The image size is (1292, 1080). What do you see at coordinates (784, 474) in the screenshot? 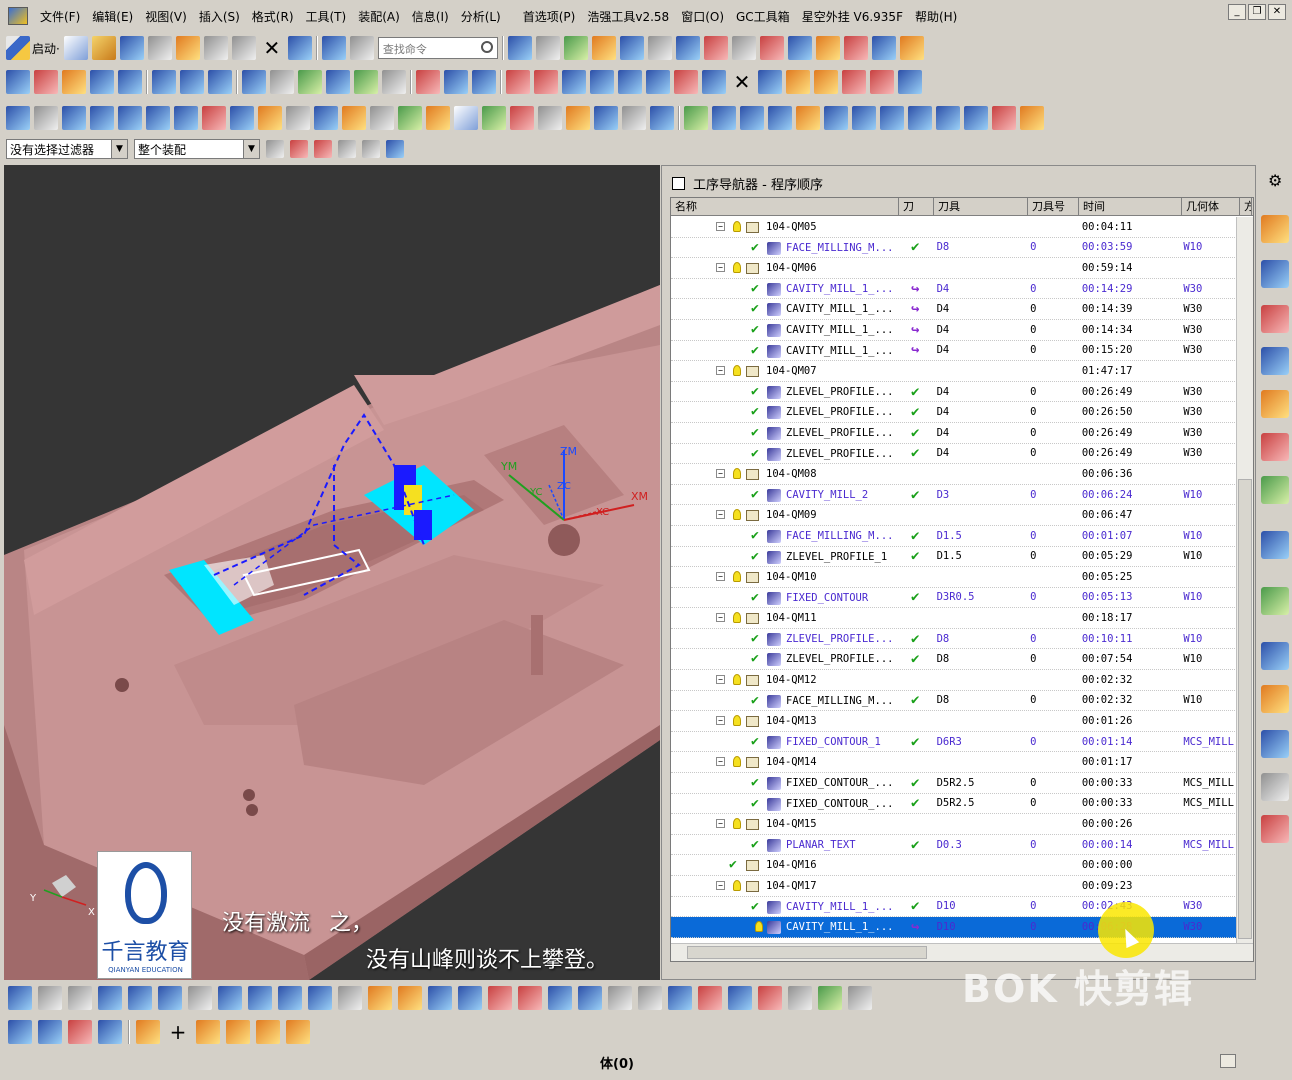
I see `row-name-cell: − 104-QM08` at bounding box center [784, 474].